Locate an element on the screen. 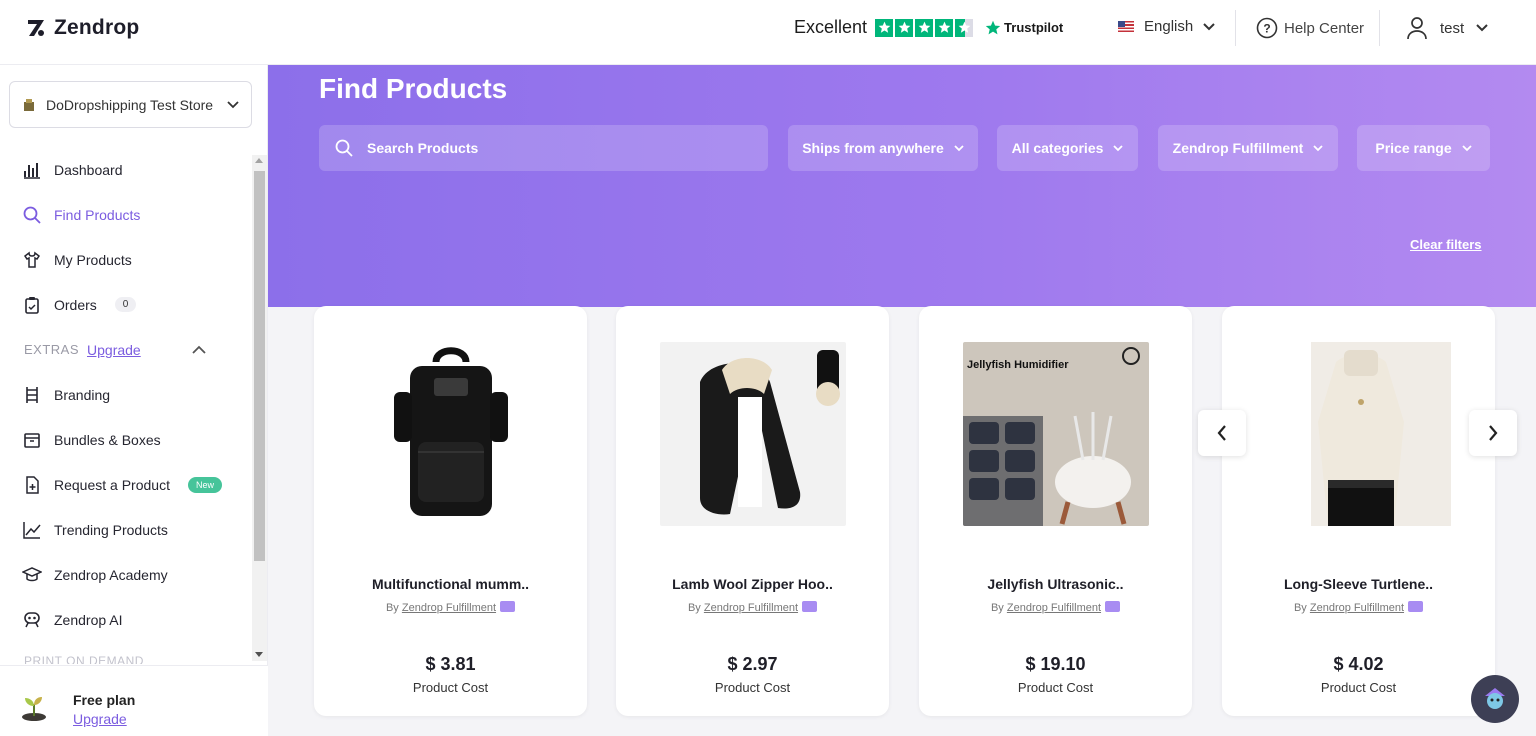  sidebar-item-label: Bundles & Boxes is located at coordinates (107, 439).